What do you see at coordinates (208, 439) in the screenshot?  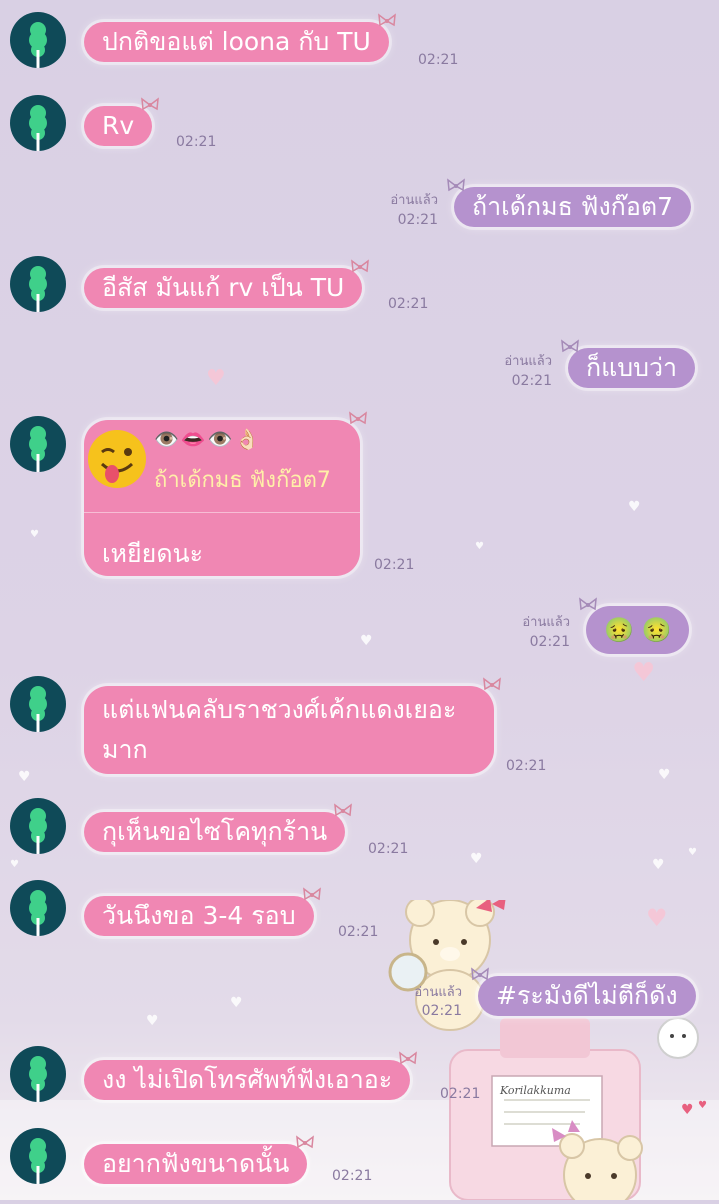 I see `reply-emoji-icons: 👁️👄👁️👌🏻` at bounding box center [208, 439].